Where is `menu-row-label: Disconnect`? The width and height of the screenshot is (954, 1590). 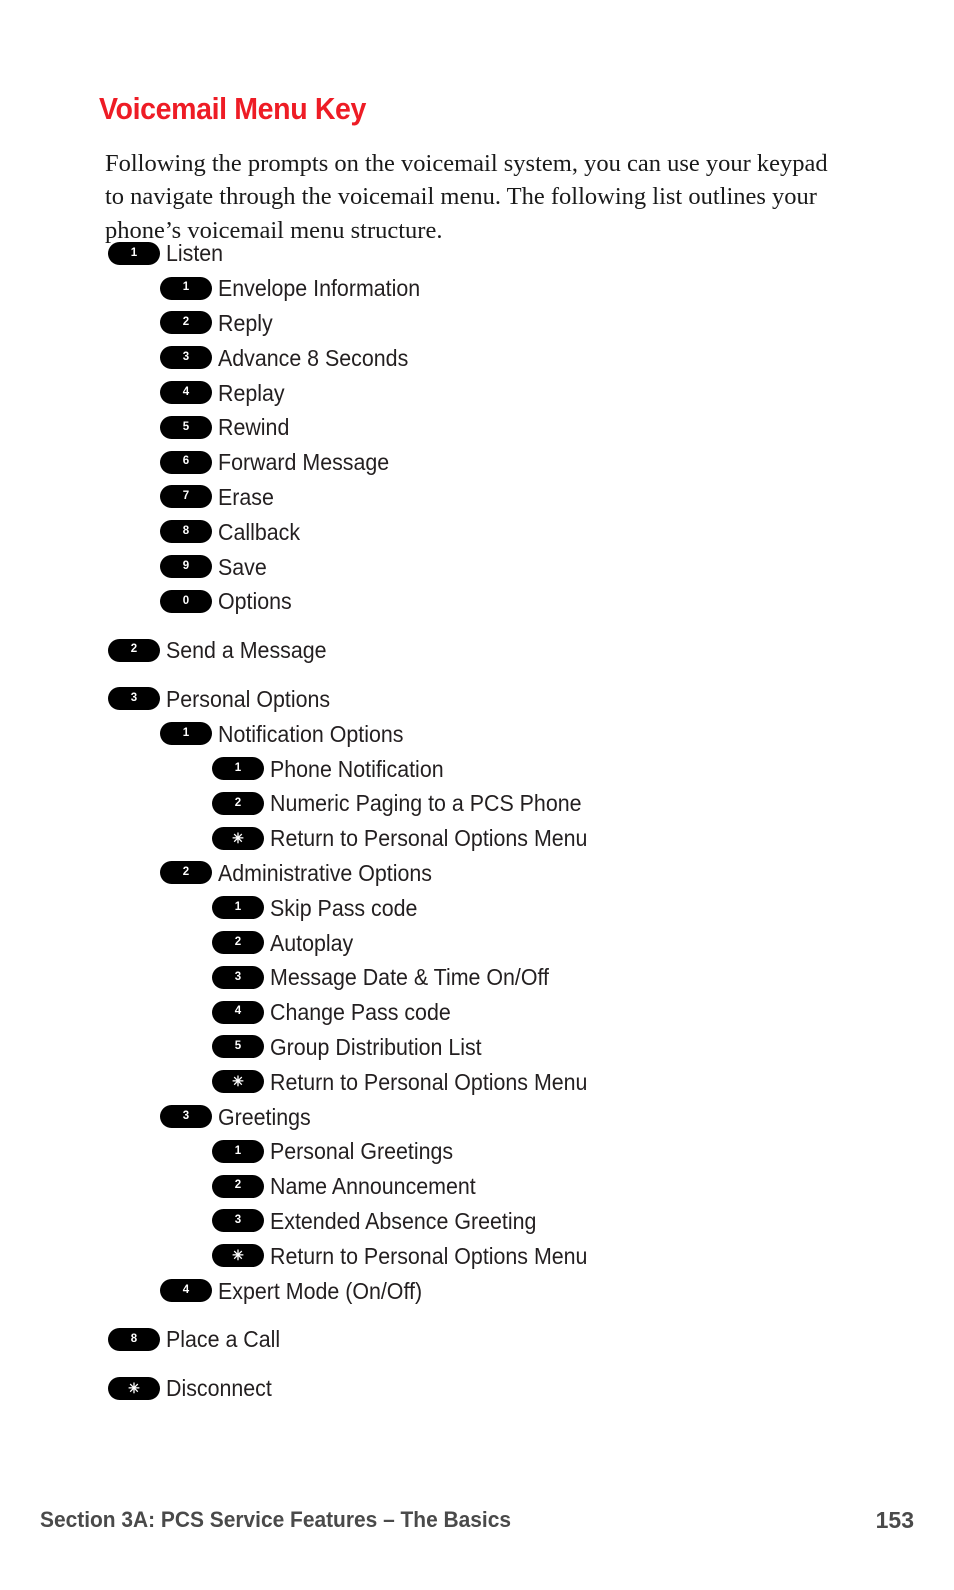
menu-row-label: Disconnect is located at coordinates (219, 1388).